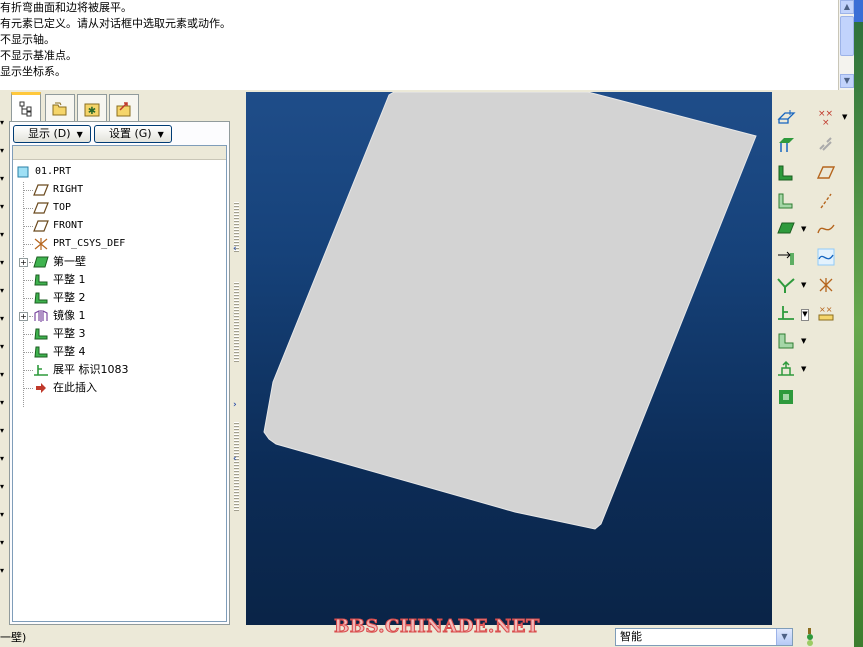 The height and width of the screenshot is (647, 863). I want to click on tree-item: 平整 1, so click(59, 280).